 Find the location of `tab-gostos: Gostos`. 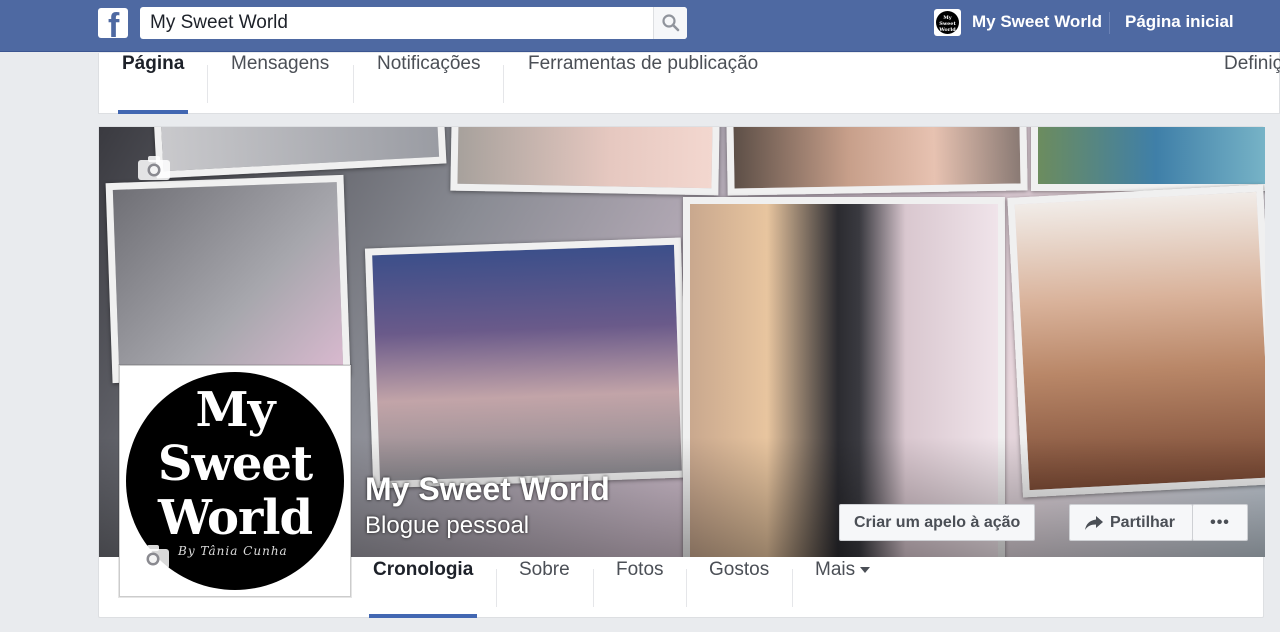

tab-gostos: Gostos is located at coordinates (739, 588).